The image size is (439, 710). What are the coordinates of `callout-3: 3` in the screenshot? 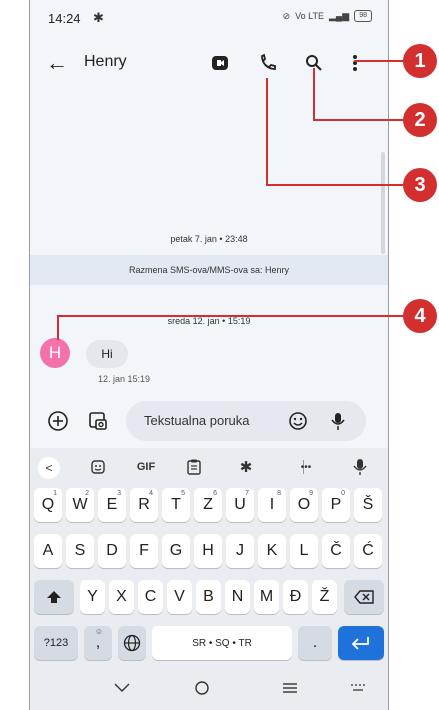 It's located at (420, 185).